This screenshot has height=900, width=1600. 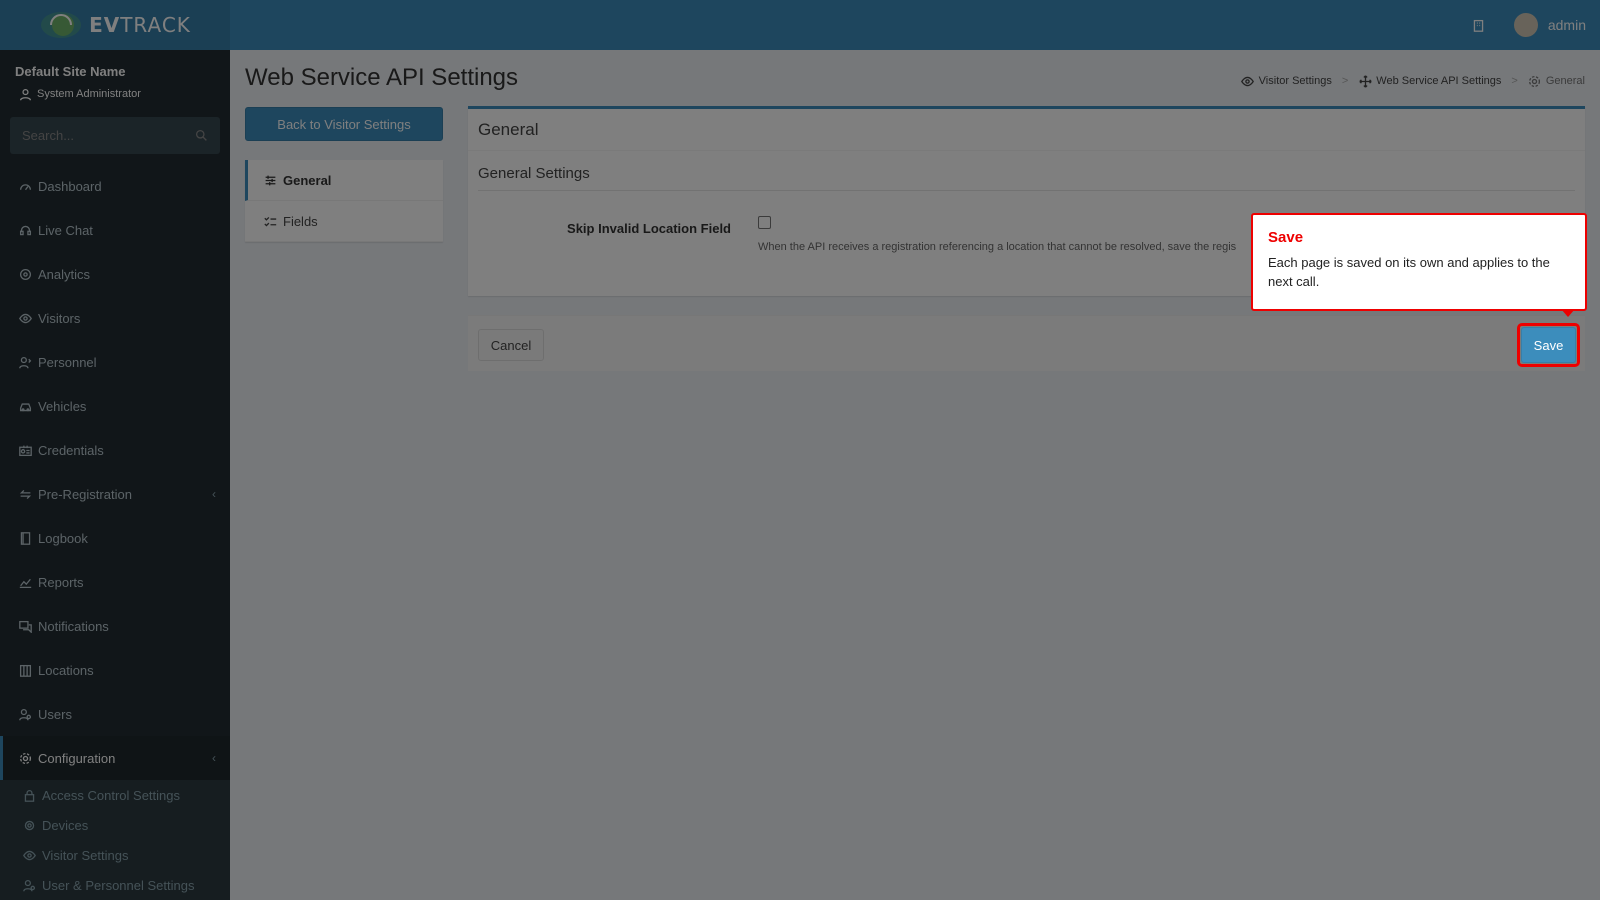 I want to click on section-title: General Settings, so click(x=1026, y=178).